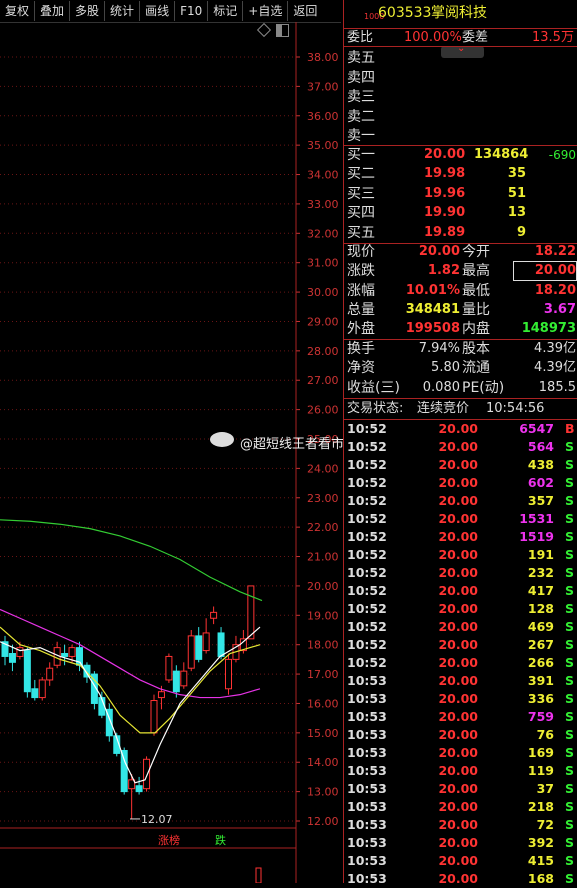 This screenshot has height=888, width=577. What do you see at coordinates (540, 806) in the screenshot?
I see `tick-volume: 218` at bounding box center [540, 806].